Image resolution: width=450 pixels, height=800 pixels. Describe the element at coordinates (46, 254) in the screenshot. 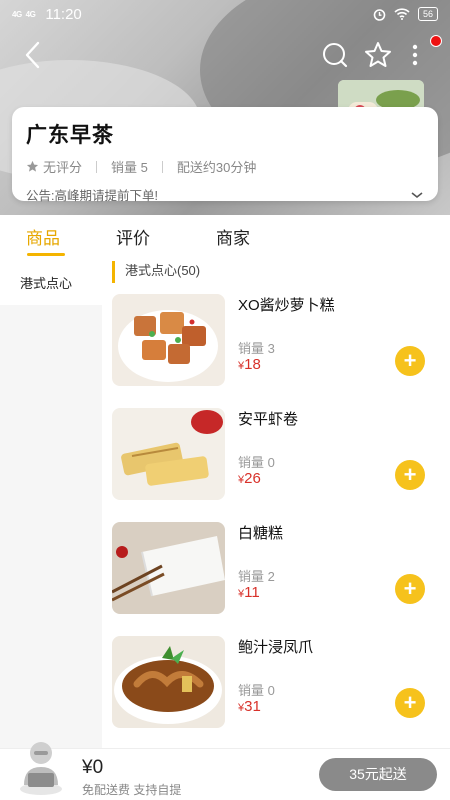

I see `active-tab-indicator` at that location.